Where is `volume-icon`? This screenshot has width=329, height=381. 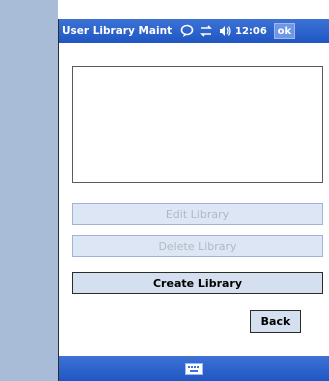 volume-icon is located at coordinates (225, 31).